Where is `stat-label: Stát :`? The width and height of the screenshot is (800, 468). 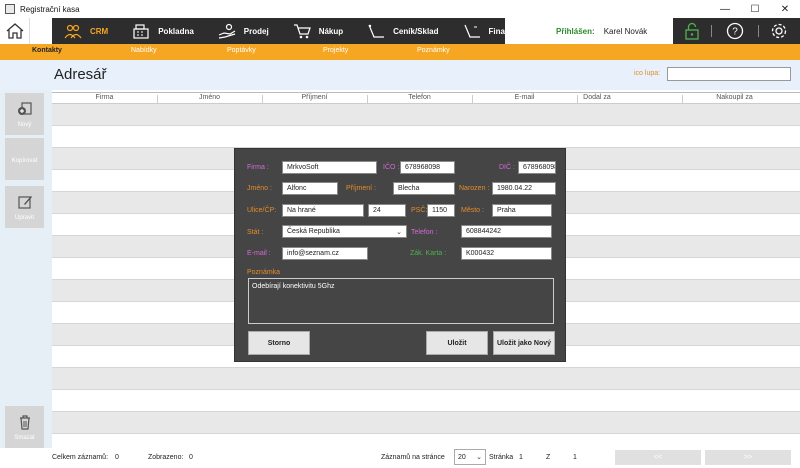
stat-label: Stát : is located at coordinates (255, 232).